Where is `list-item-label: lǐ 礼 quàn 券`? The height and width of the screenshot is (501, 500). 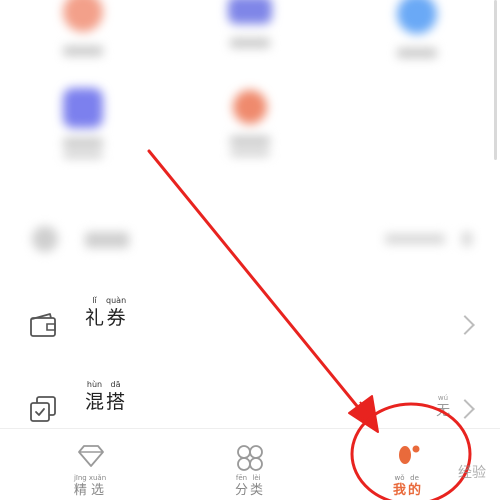
list-item-label: lǐ 礼 quàn 券 is located at coordinates (106, 324).